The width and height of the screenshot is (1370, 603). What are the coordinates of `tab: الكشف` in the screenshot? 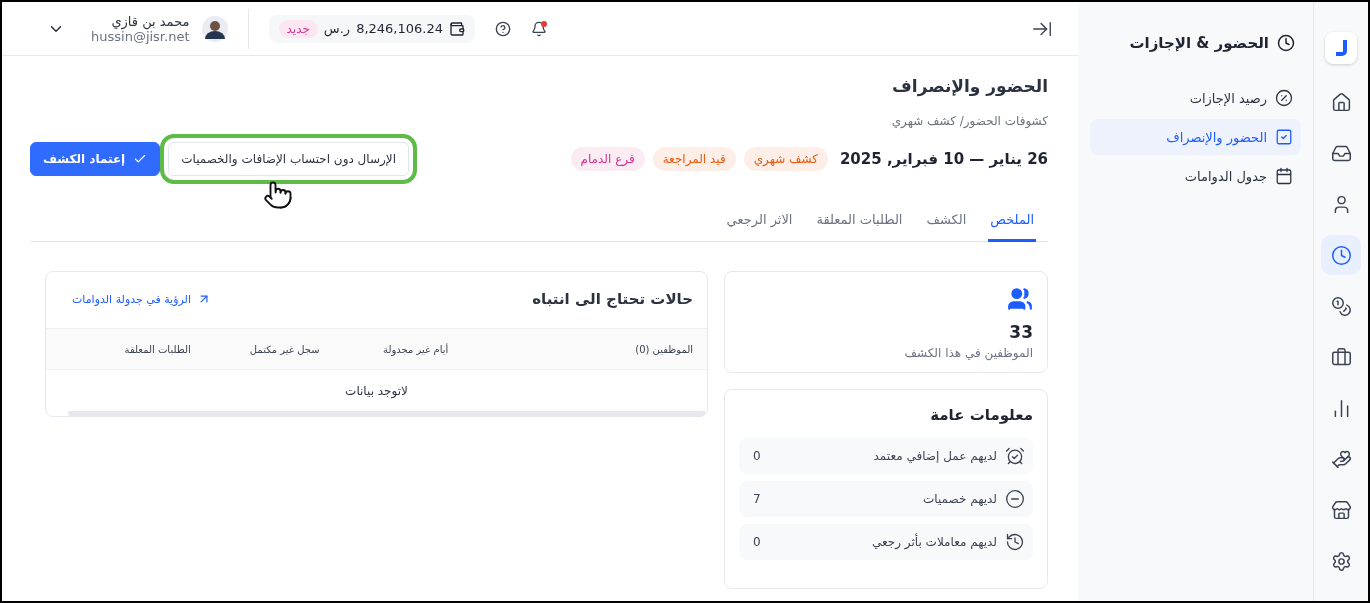 It's located at (946, 223).